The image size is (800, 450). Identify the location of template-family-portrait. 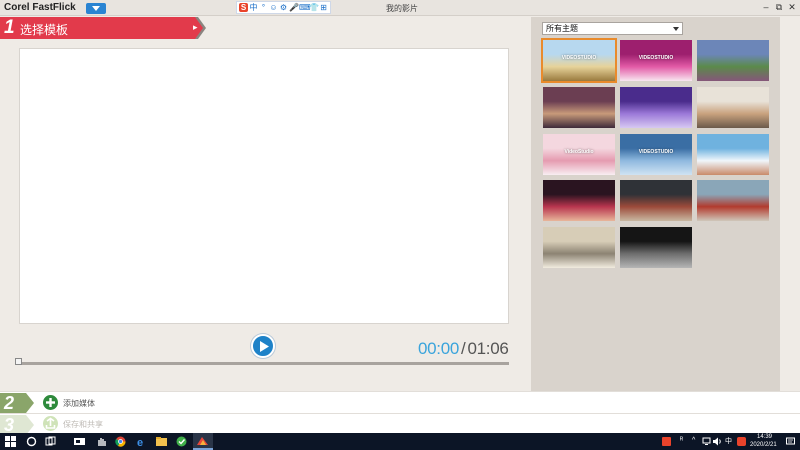
(733, 107).